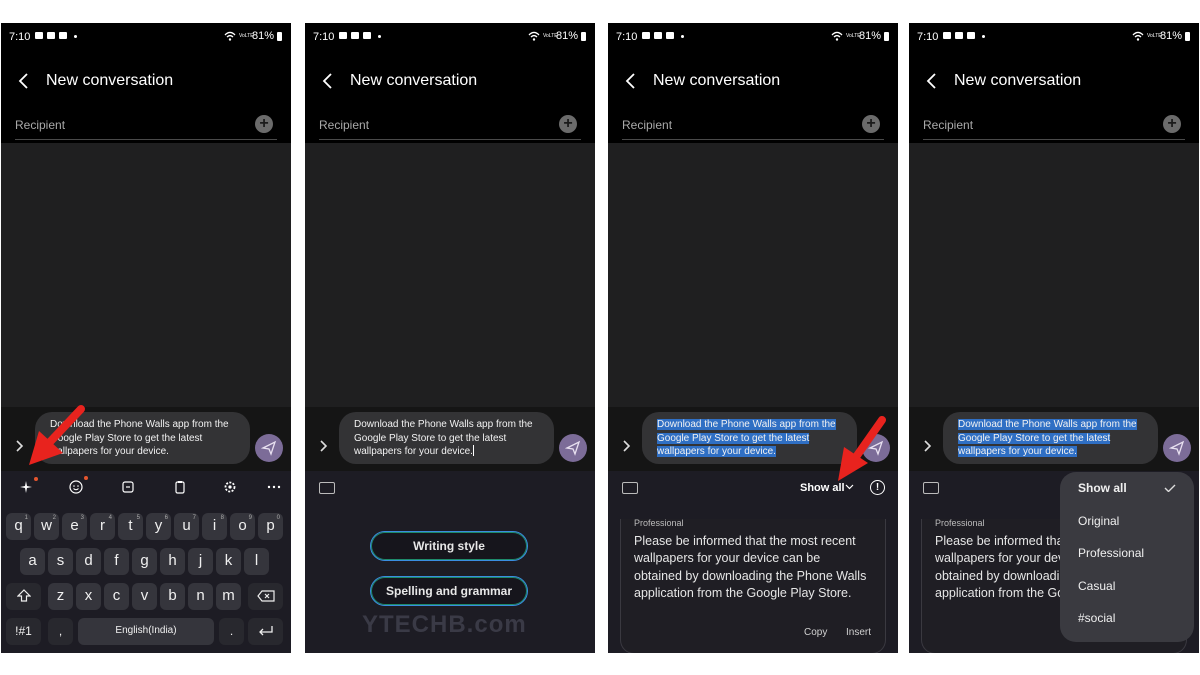 The image size is (1200, 675). I want to click on key-h: h, so click(172, 561).